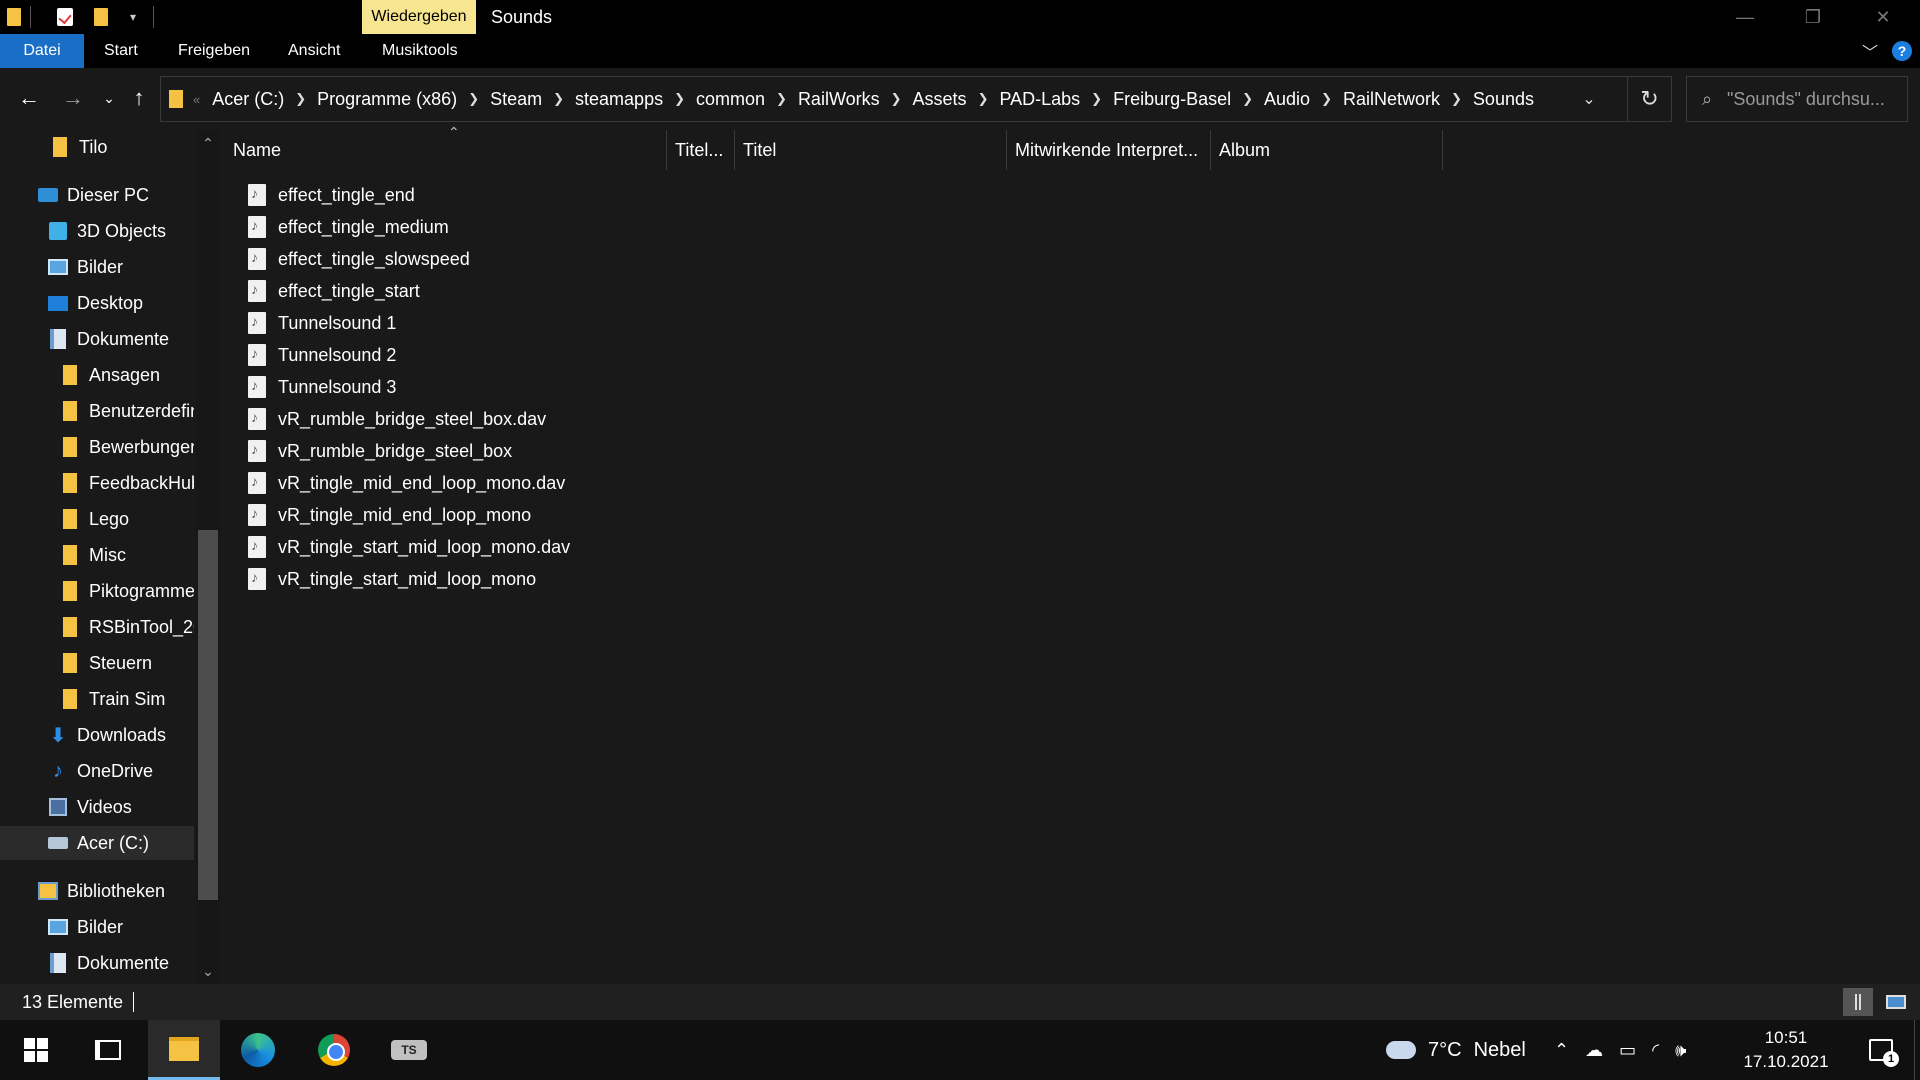 The height and width of the screenshot is (1080, 1920). Describe the element at coordinates (1503, 99) in the screenshot. I see `breadcrumb-item: Sounds` at that location.